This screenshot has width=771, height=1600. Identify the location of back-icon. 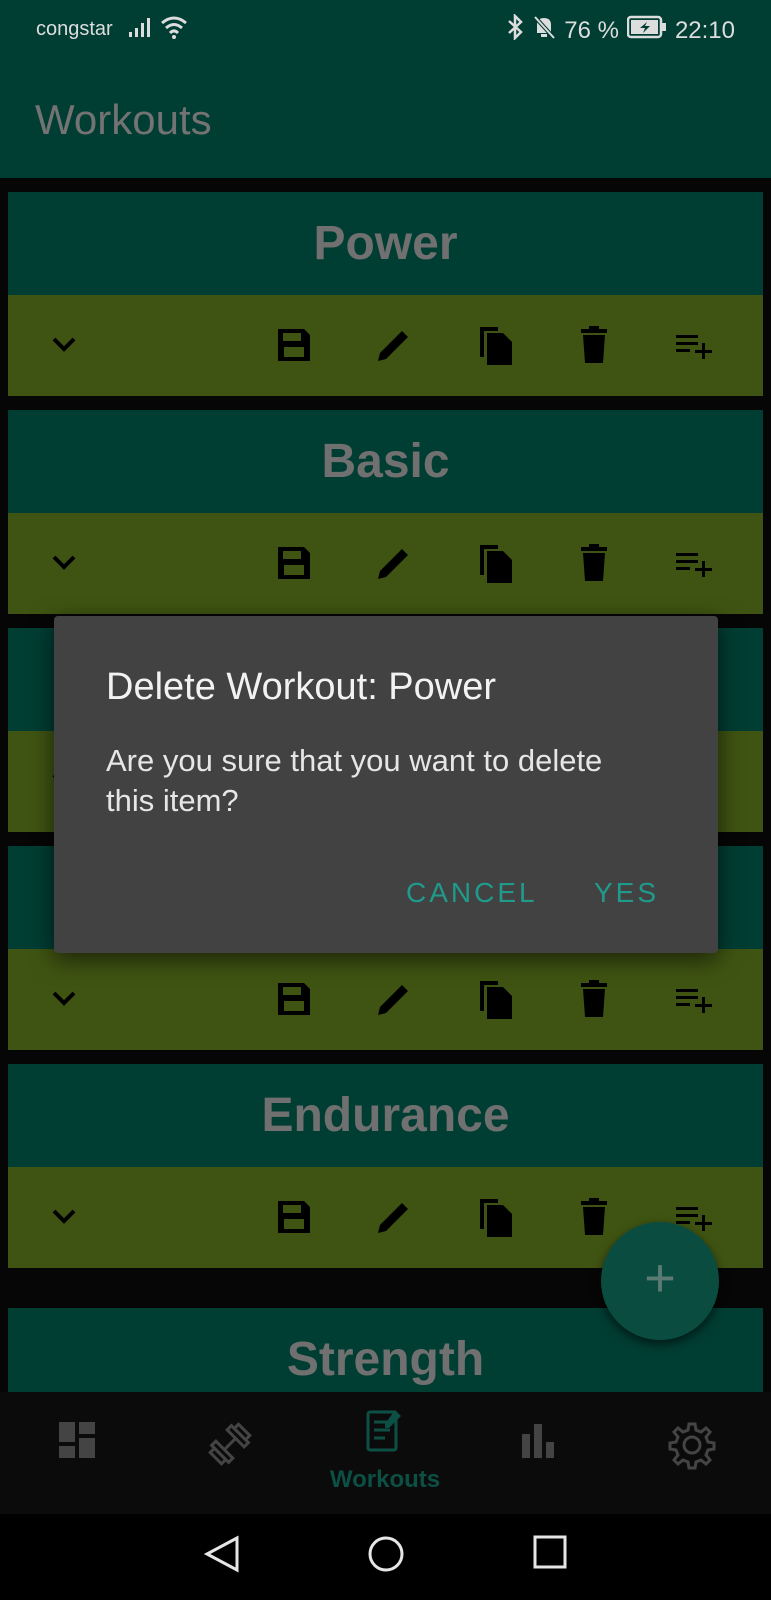
(222, 1556).